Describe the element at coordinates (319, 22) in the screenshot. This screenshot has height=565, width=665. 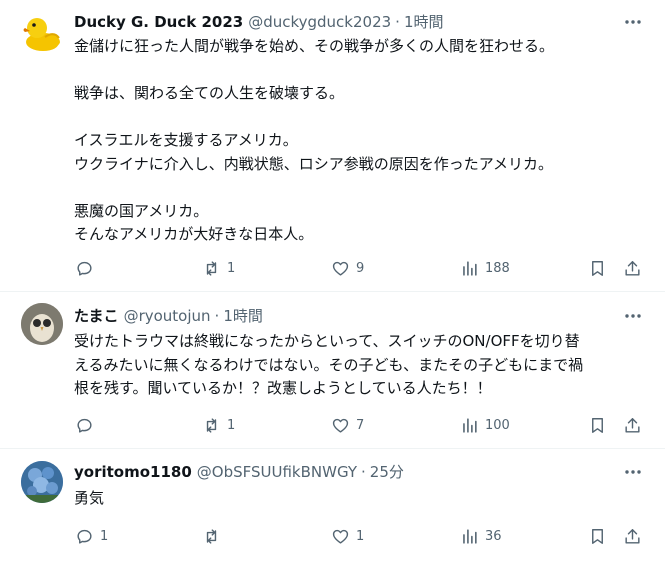
I see `user-handle: @duckygduck2023` at that location.